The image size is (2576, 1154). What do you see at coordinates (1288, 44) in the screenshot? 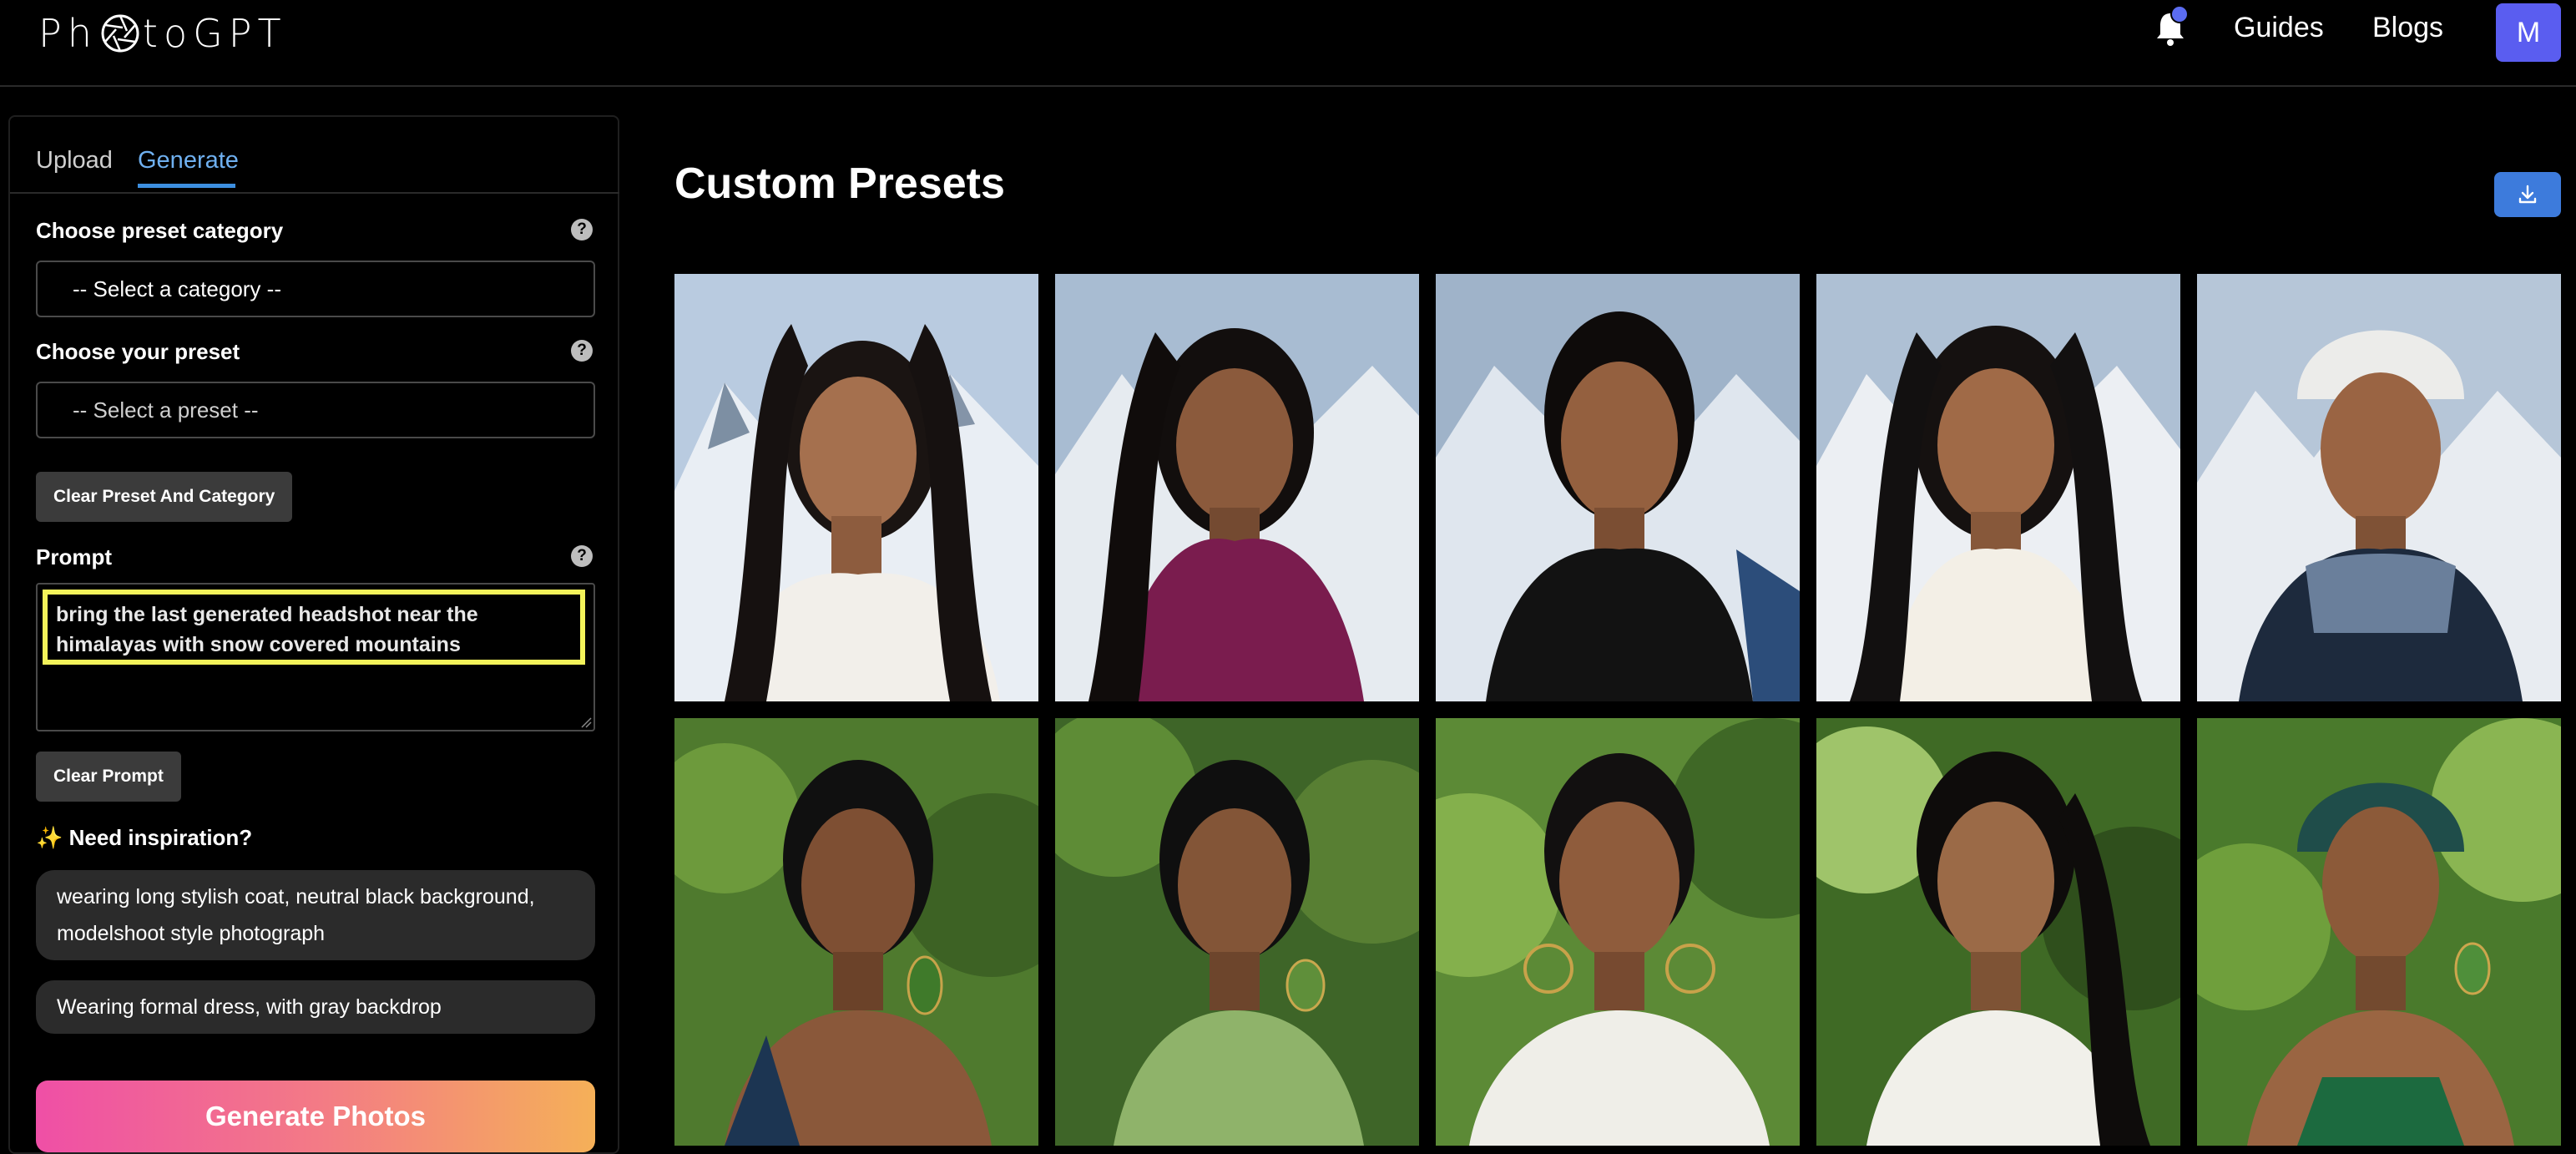
I see `top-header: Ph toGPT Guides Blogs M` at bounding box center [1288, 44].